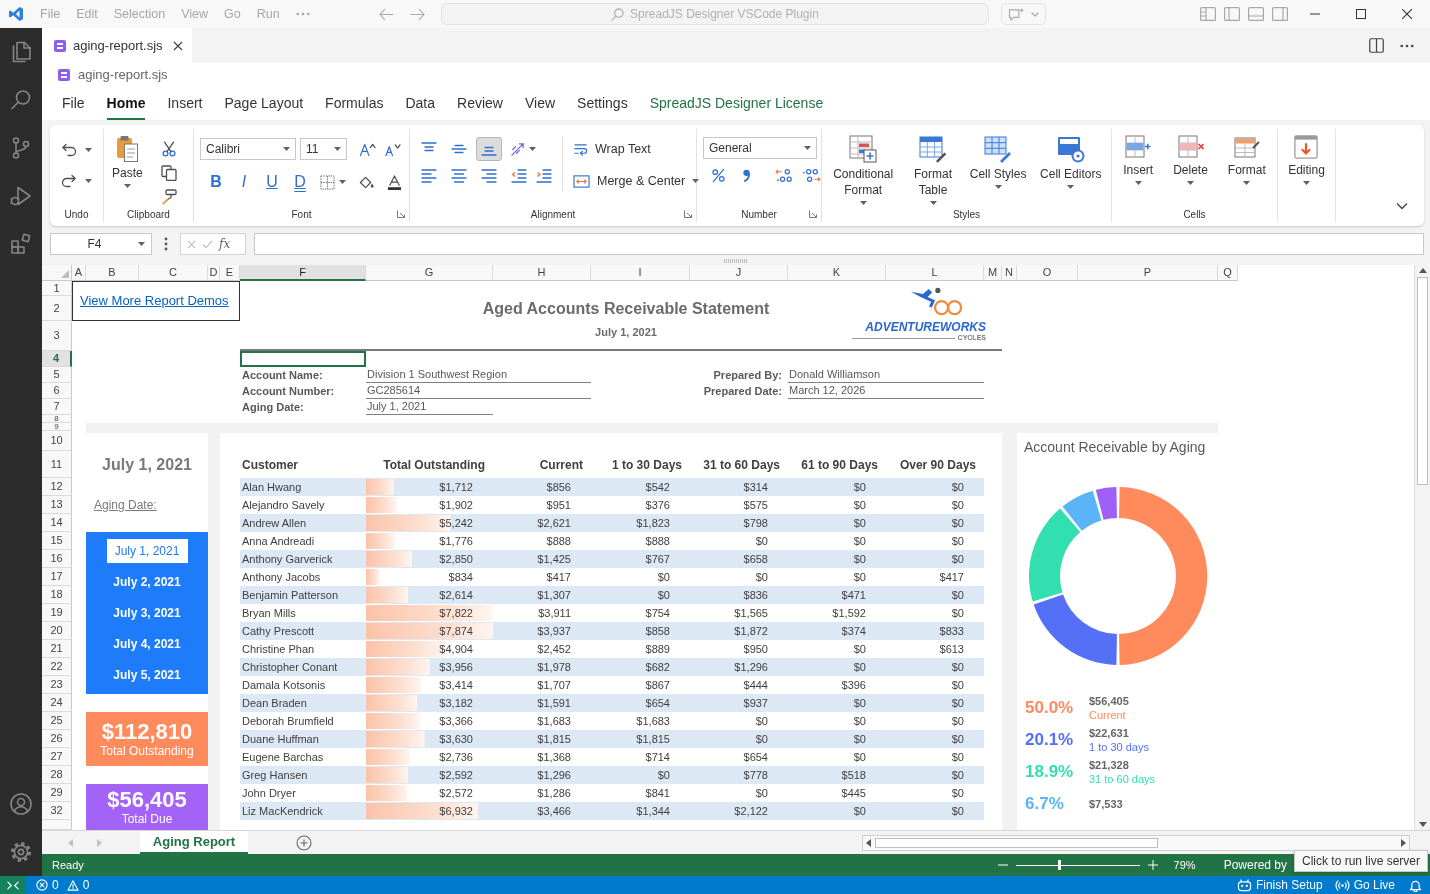 The image size is (1430, 894). Describe the element at coordinates (327, 182) in the screenshot. I see `borders-icon` at that location.